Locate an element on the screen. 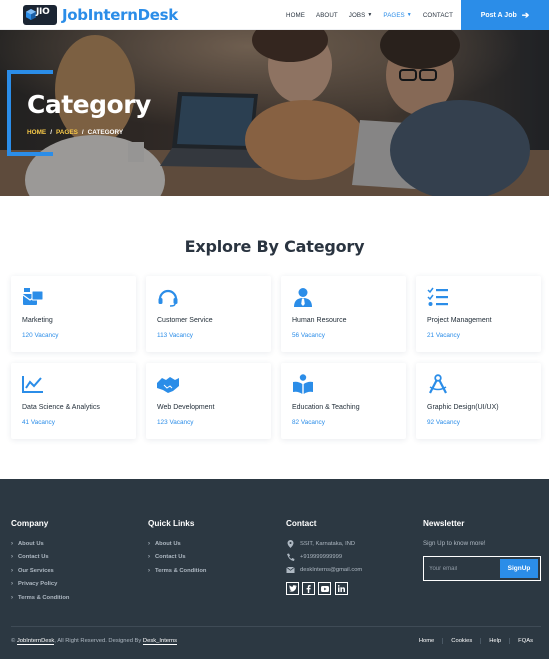 The height and width of the screenshot is (659, 549). linkedin-button is located at coordinates (341, 588).